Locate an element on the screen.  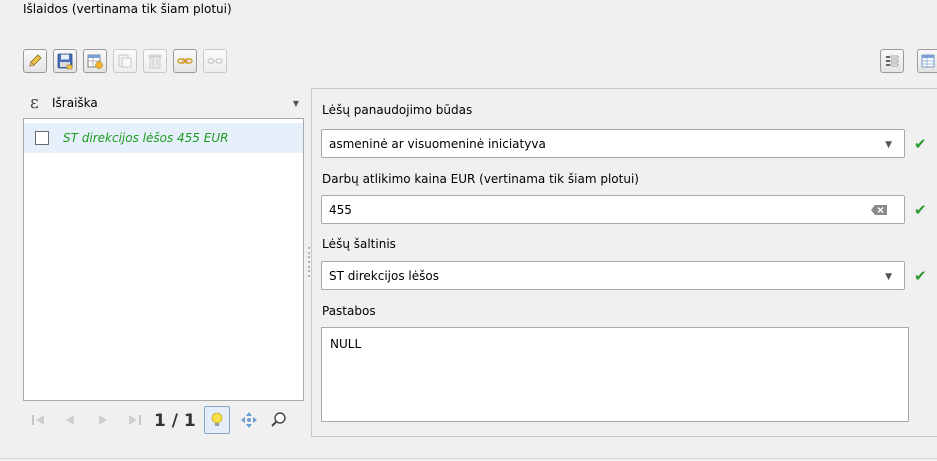
first-icon is located at coordinates (38, 420).